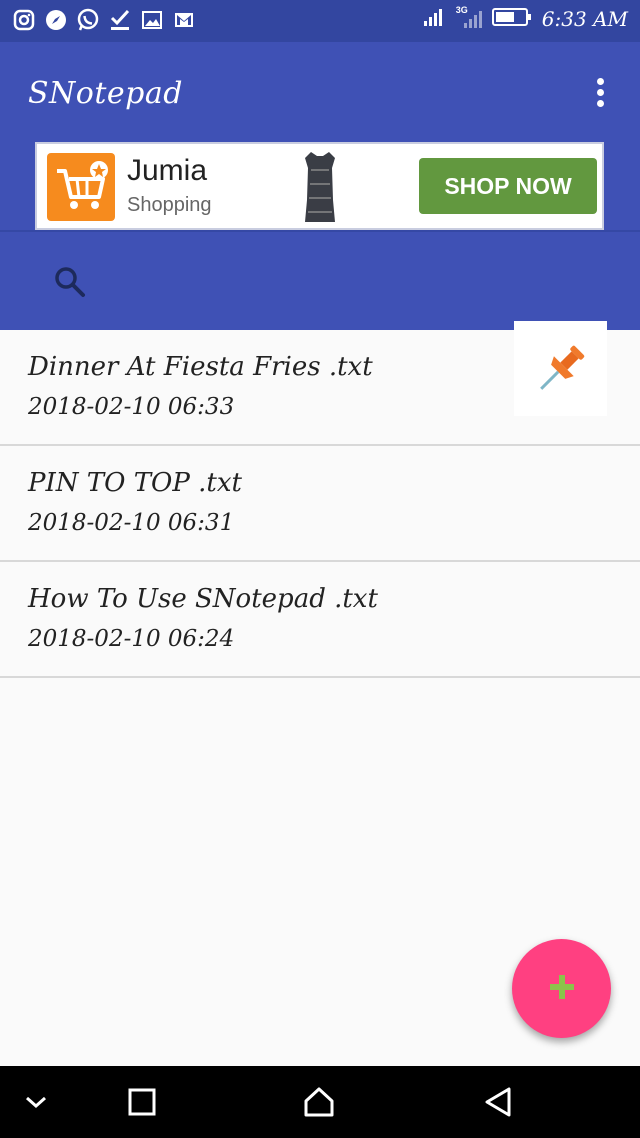  What do you see at coordinates (320, 21) in the screenshot?
I see `status-bar: 3G 6:33 AM` at bounding box center [320, 21].